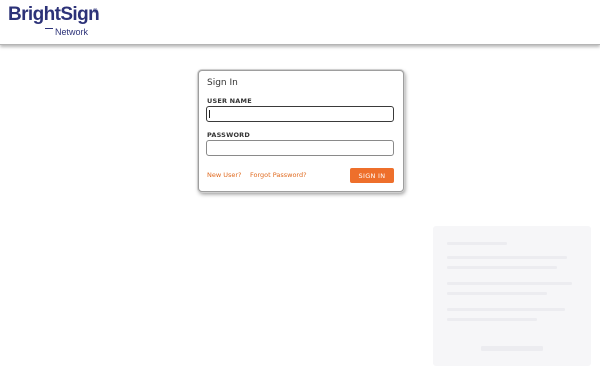 This screenshot has width=600, height=375. I want to click on password-input, so click(300, 148).